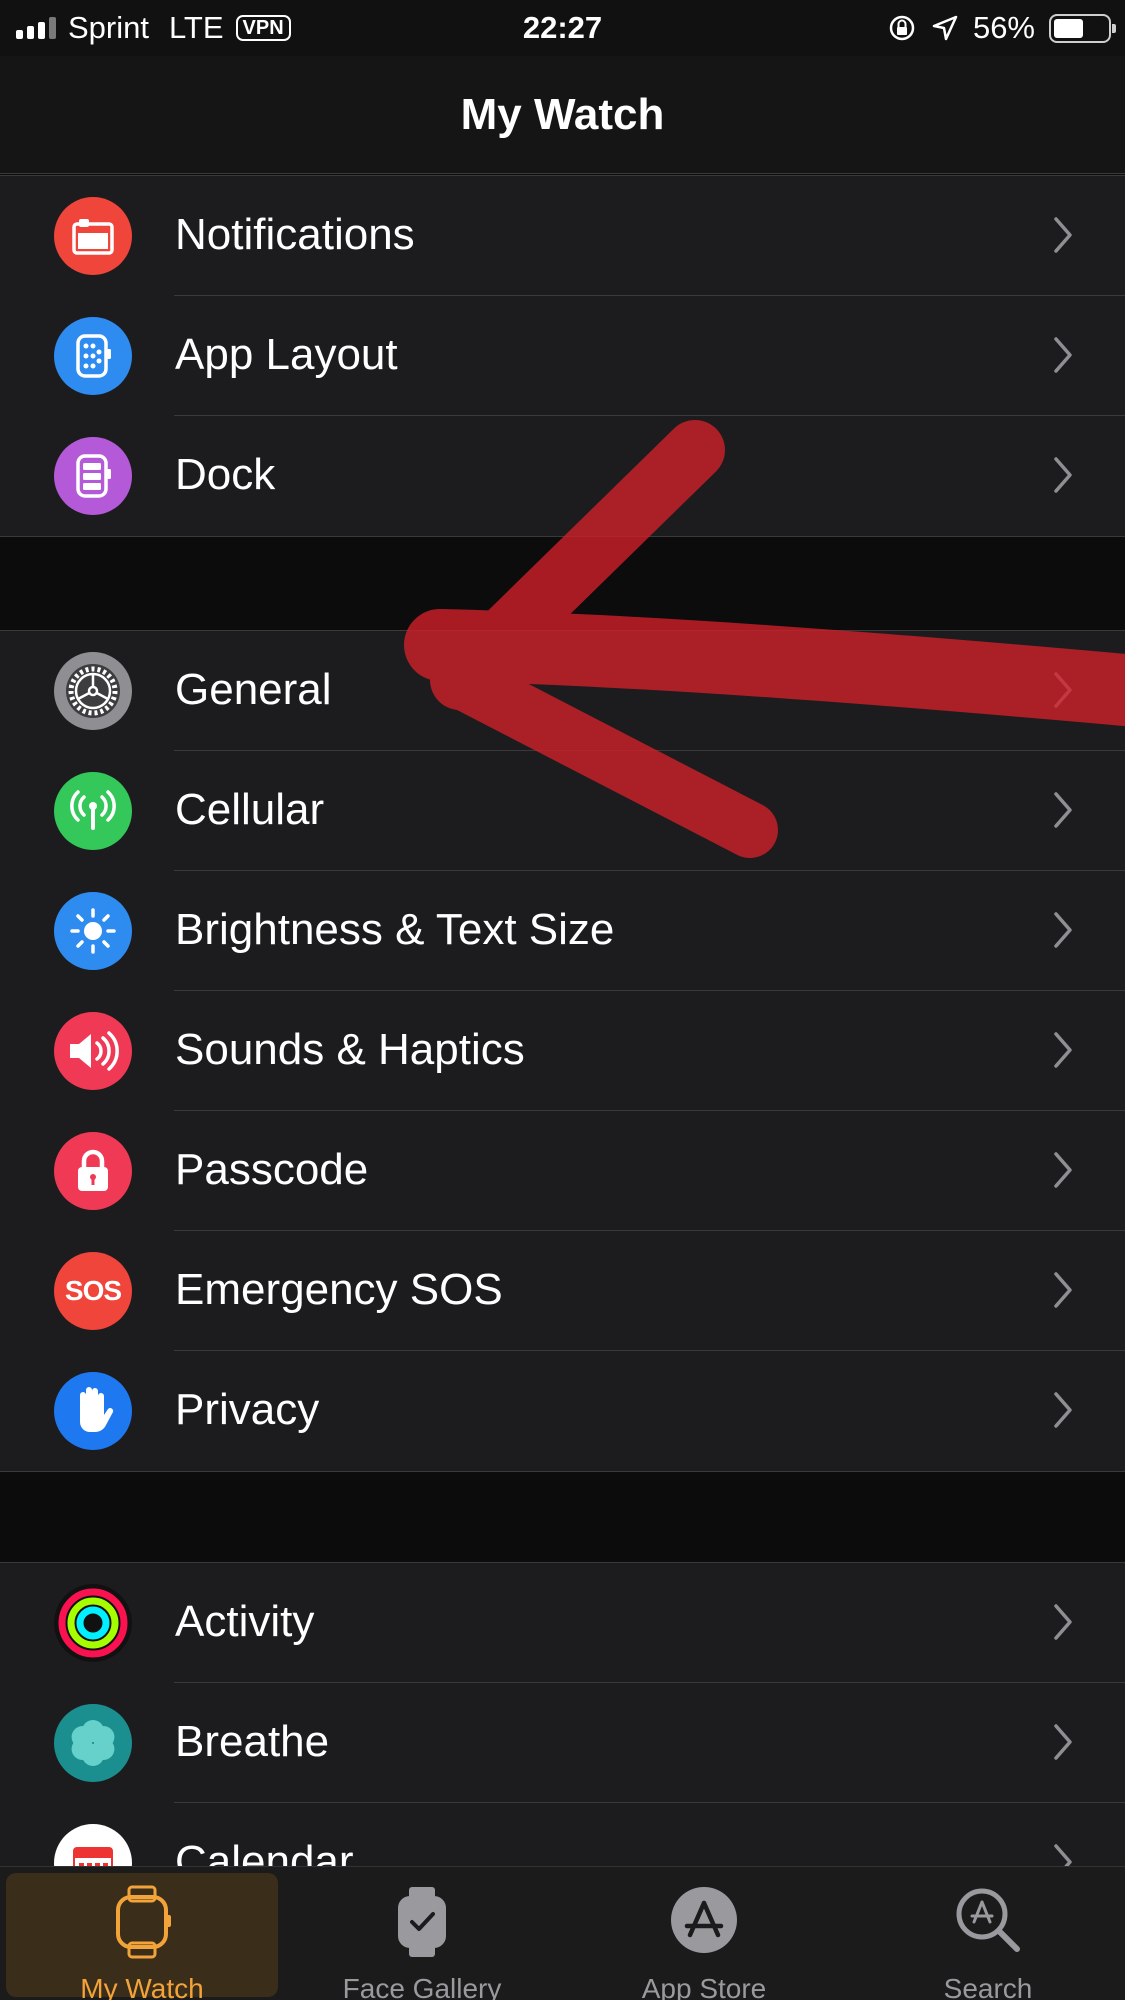 The height and width of the screenshot is (2000, 1125). I want to click on tab-app-store: App Store, so click(704, 1936).